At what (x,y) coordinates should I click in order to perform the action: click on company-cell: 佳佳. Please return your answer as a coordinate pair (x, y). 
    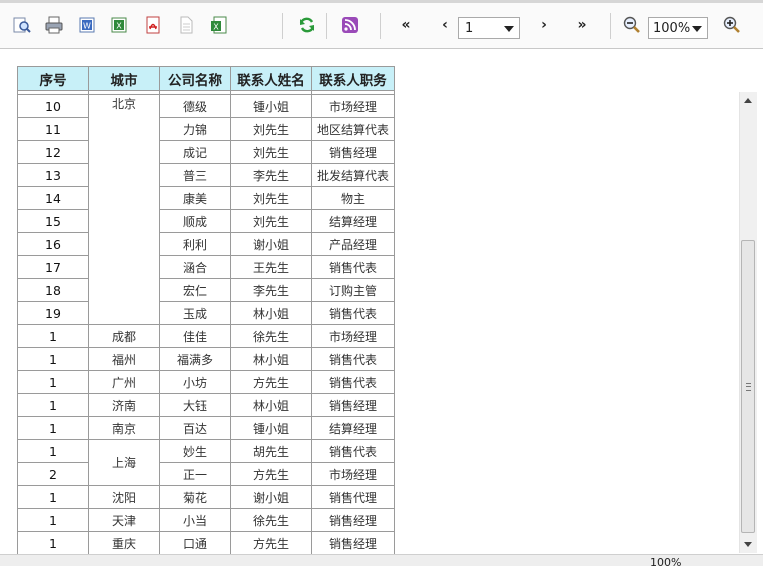
    Looking at the image, I should click on (195, 336).